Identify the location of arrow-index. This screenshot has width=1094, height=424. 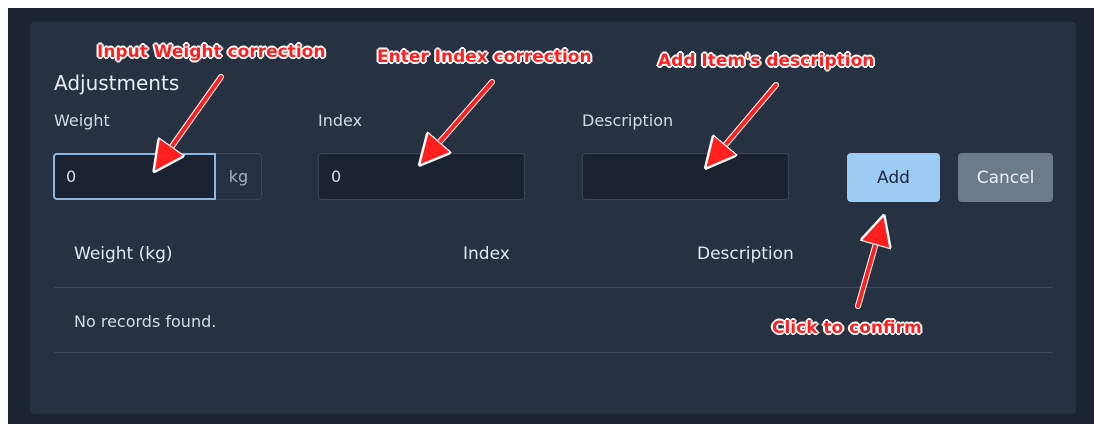
(459, 119).